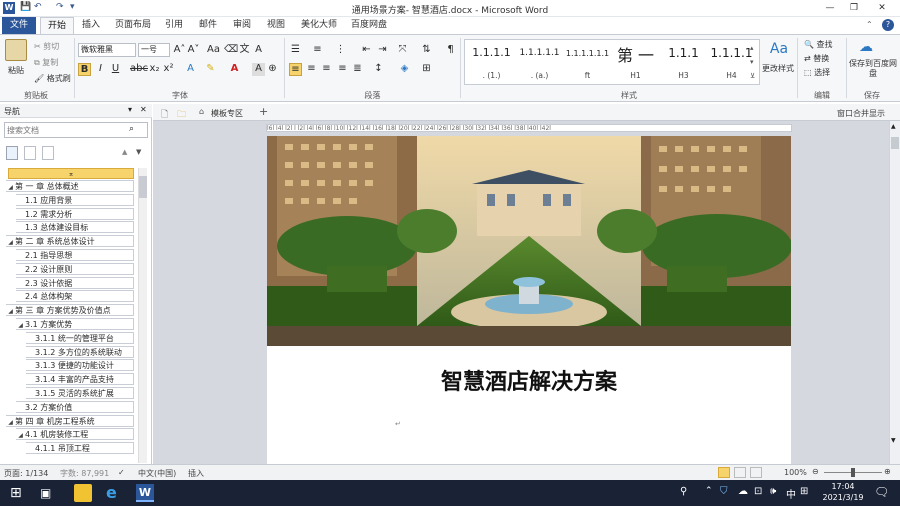 The height and width of the screenshot is (506, 900). Describe the element at coordinates (326, 69) in the screenshot. I see `align-right-icon: ≡` at that location.